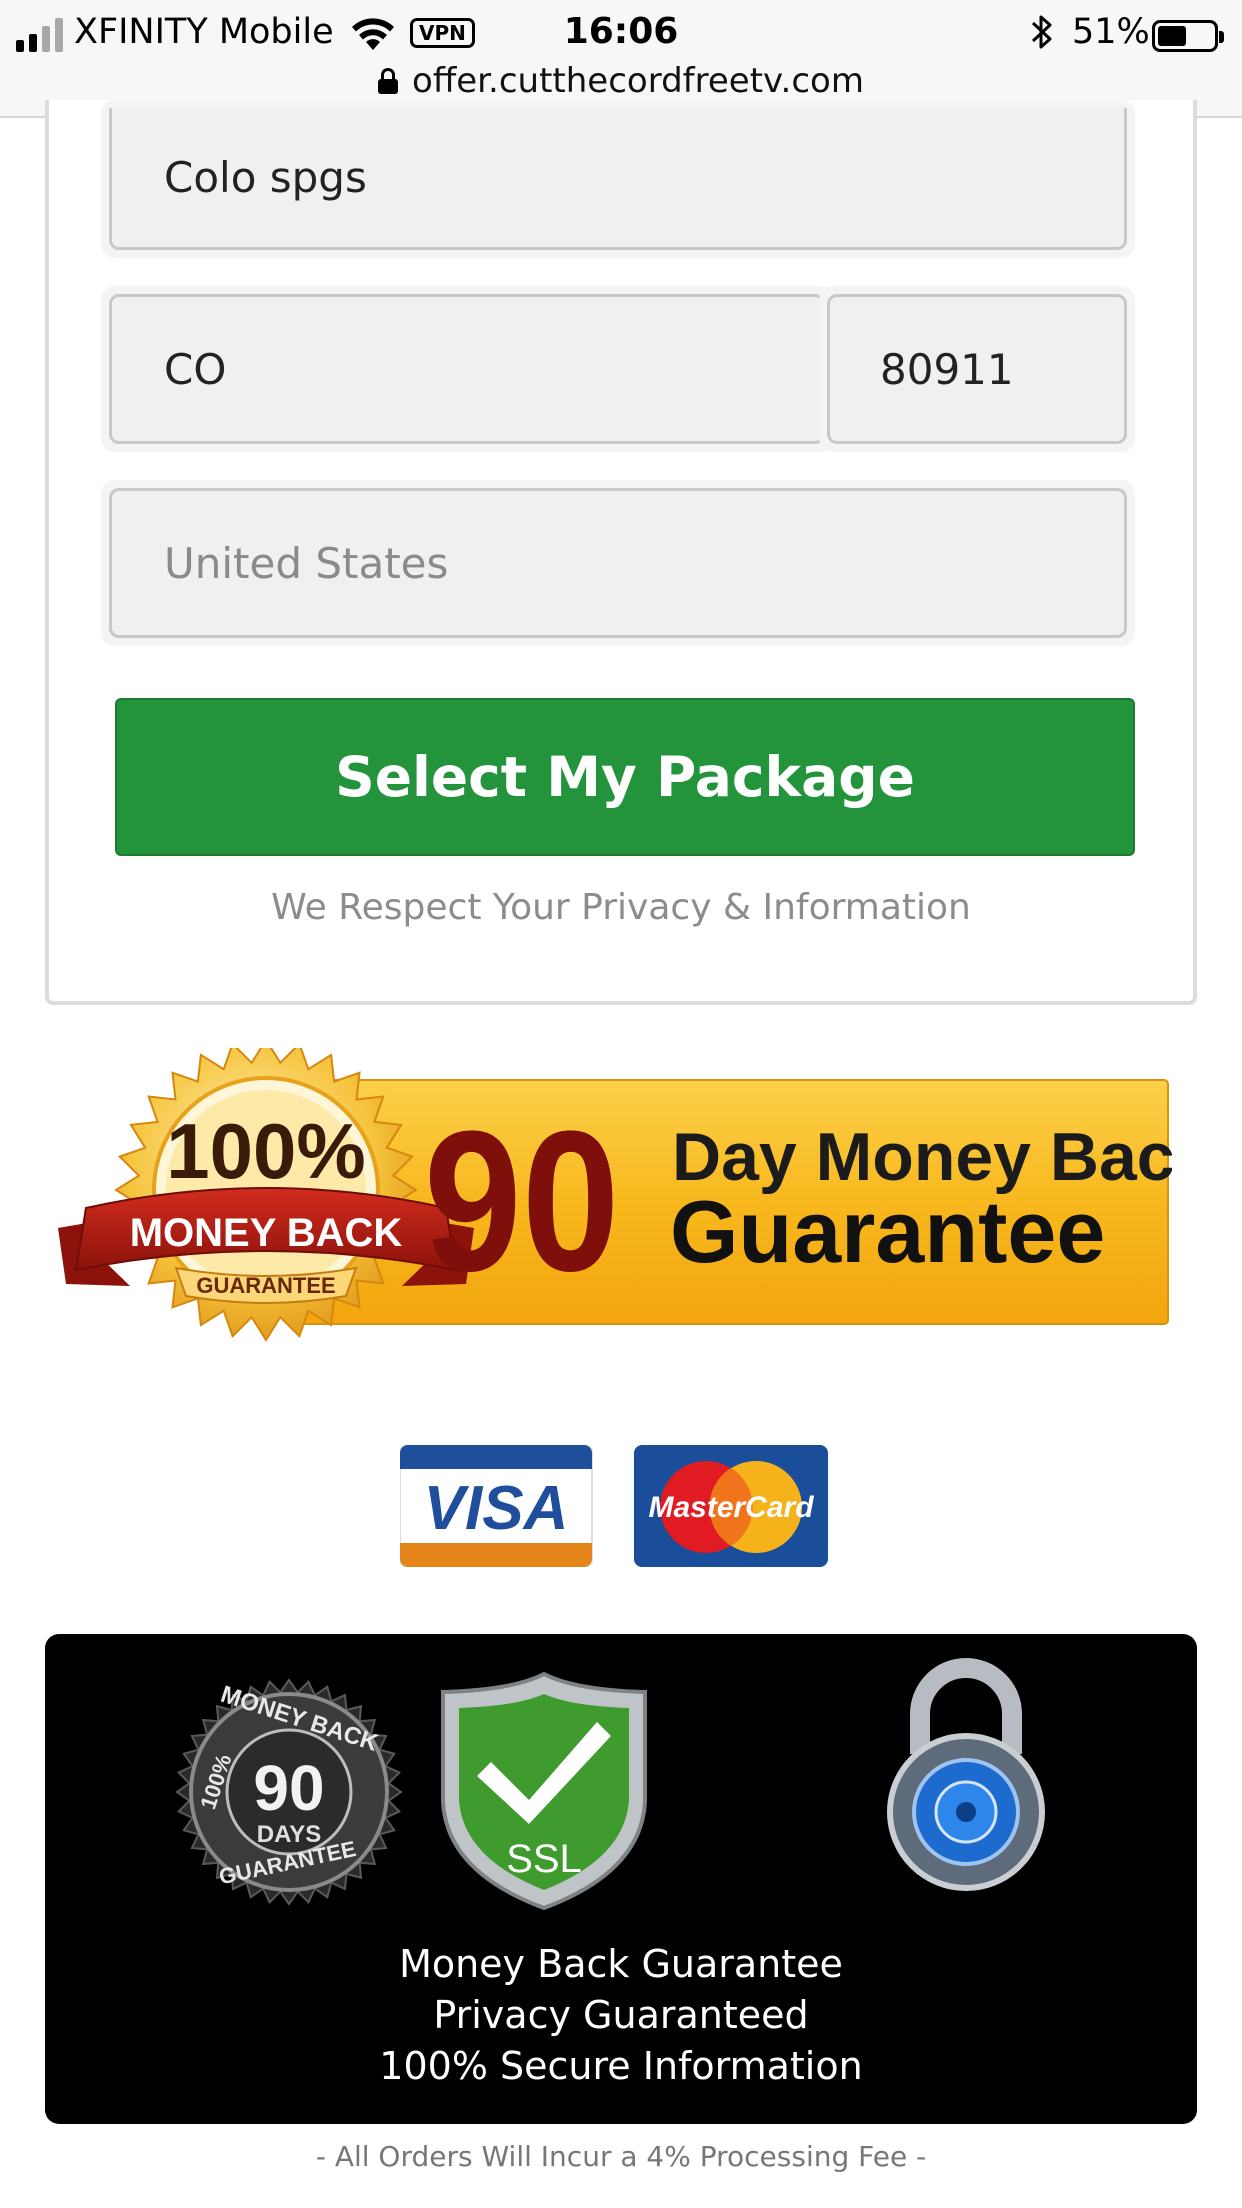 The height and width of the screenshot is (2208, 1242). I want to click on banner-line-2: Guarantee, so click(887, 1231).